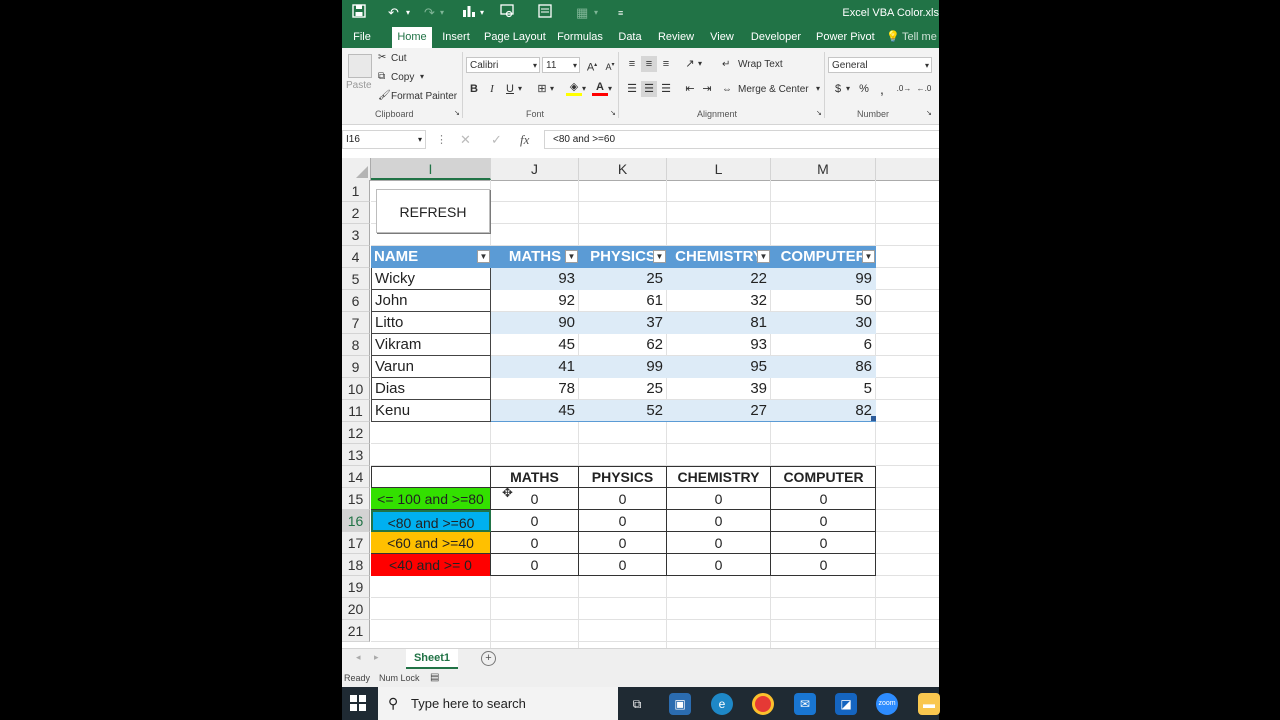  What do you see at coordinates (376, 657) in the screenshot?
I see `next-sheet-icon: ▸` at bounding box center [376, 657].